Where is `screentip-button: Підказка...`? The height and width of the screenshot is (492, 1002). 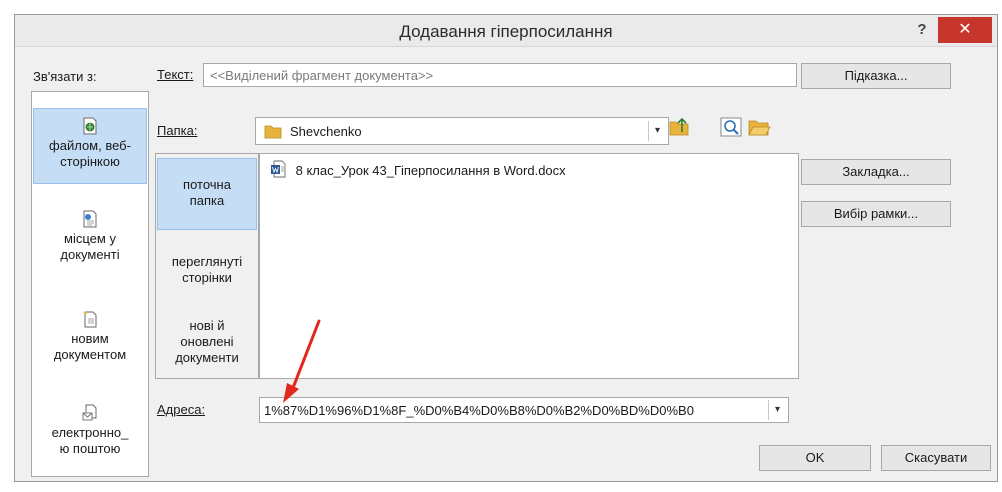
screentip-button: Підказка... is located at coordinates (876, 76).